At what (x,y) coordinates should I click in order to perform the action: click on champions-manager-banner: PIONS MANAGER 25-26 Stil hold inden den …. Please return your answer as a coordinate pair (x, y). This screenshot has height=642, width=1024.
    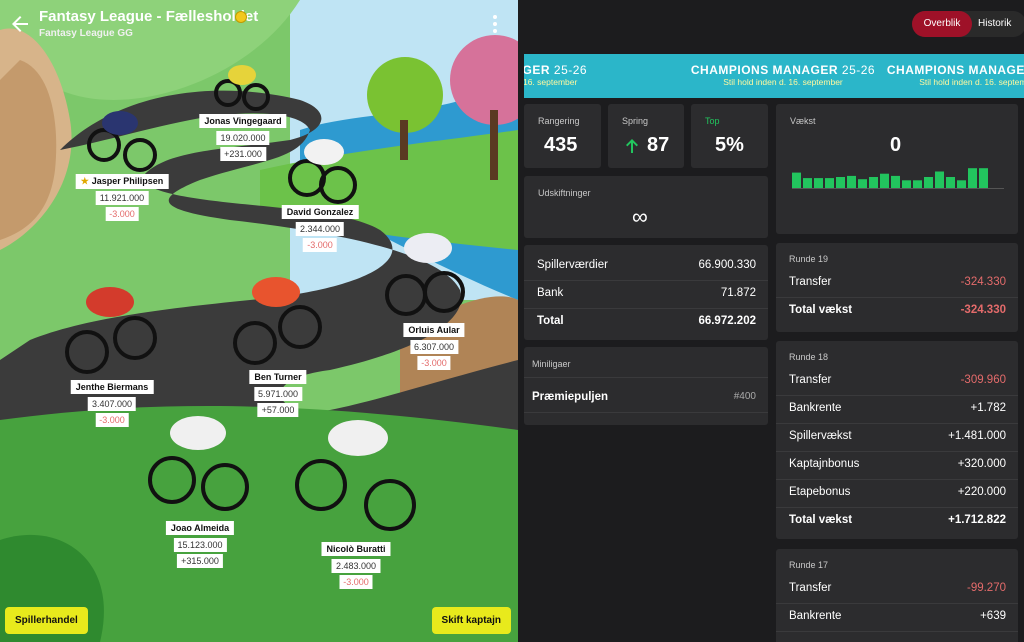
    Looking at the image, I should click on (774, 76).